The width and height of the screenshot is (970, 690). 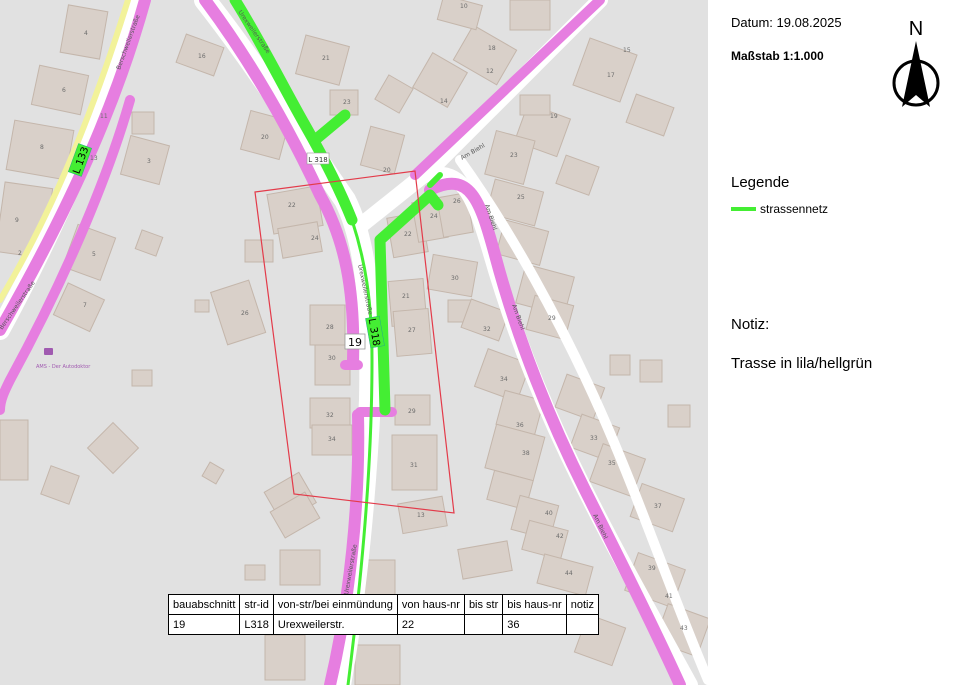 I want to click on house-number: 18, so click(x=492, y=48).